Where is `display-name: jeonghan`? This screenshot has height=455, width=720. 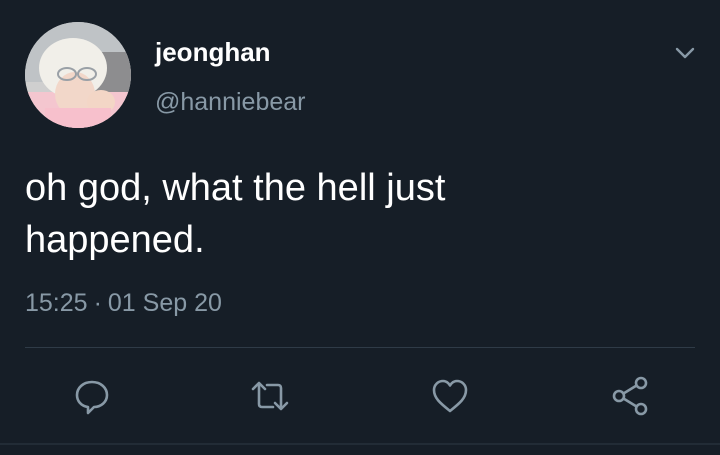 display-name: jeonghan is located at coordinates (213, 52).